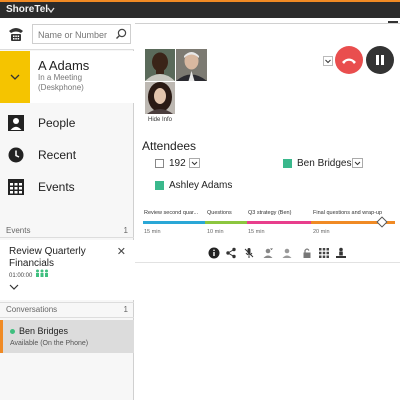 The height and width of the screenshot is (400, 400). What do you see at coordinates (287, 253) in the screenshot?
I see `add-participant-icon` at bounding box center [287, 253].